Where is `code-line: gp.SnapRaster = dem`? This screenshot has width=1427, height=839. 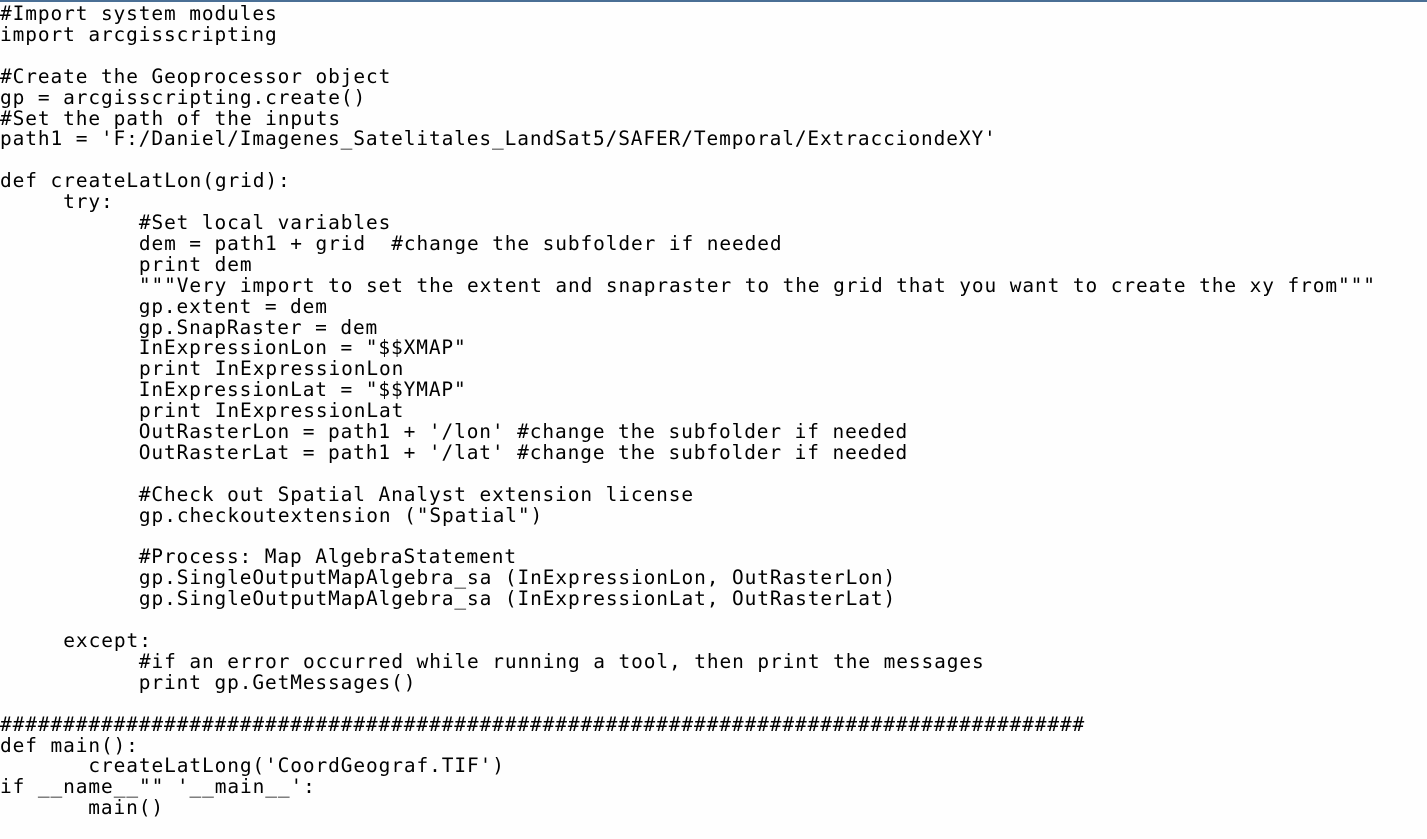 code-line: gp.SnapRaster = dem is located at coordinates (189, 327).